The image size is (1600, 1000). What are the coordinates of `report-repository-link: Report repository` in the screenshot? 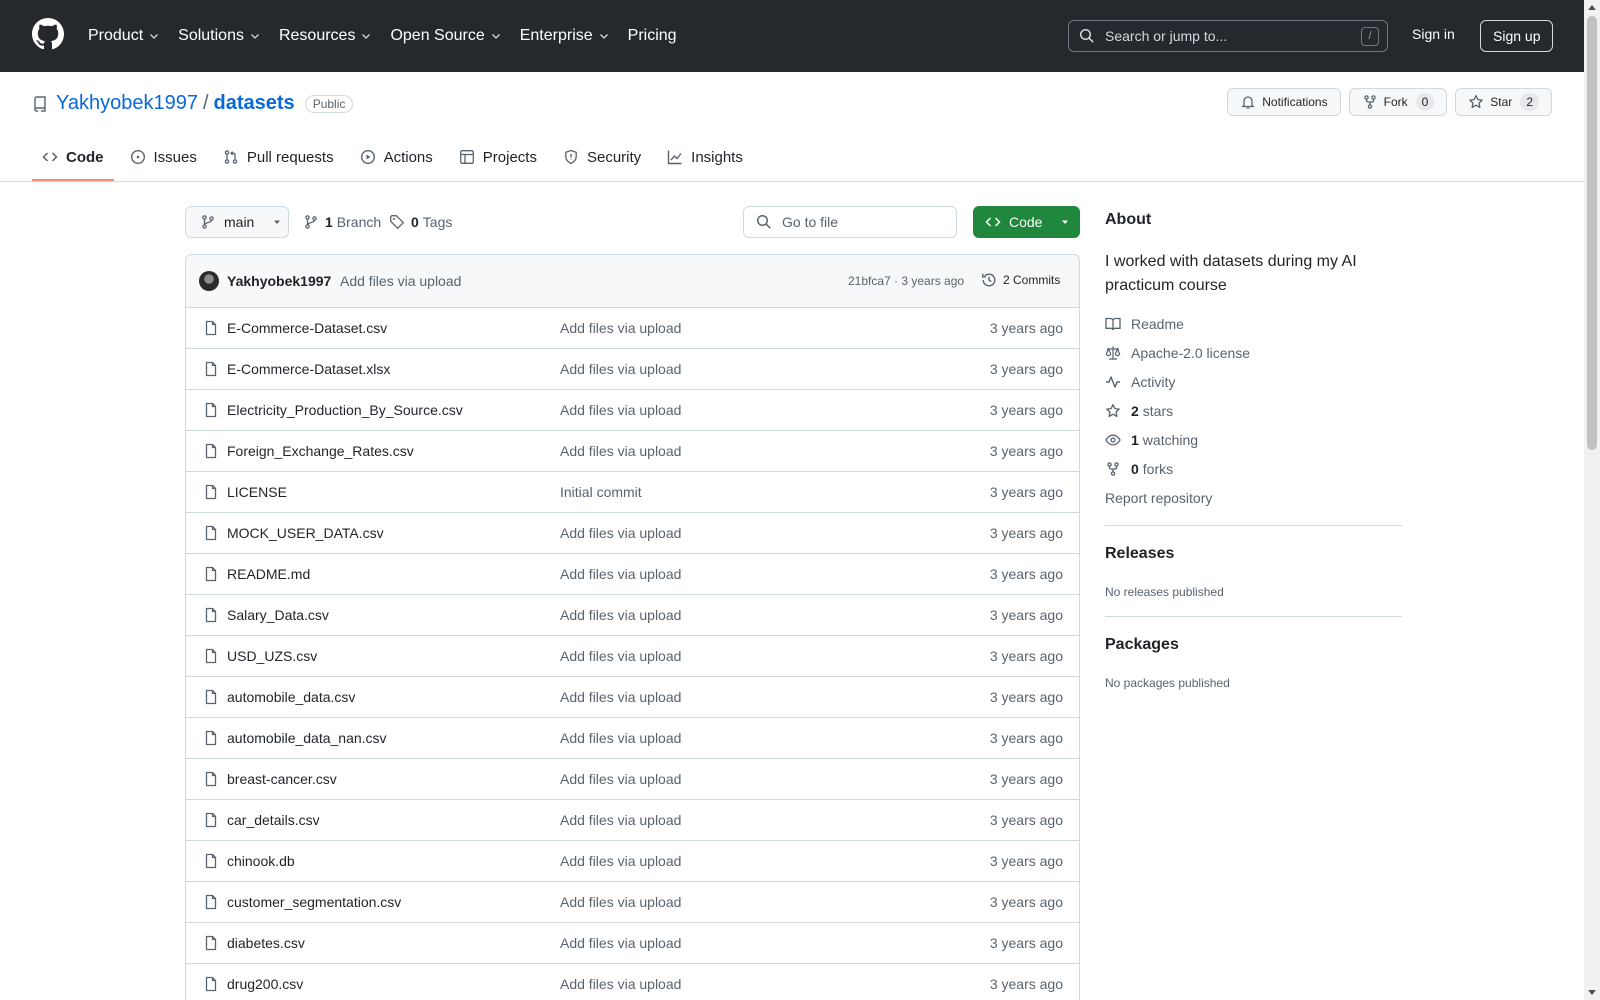 It's located at (1158, 498).